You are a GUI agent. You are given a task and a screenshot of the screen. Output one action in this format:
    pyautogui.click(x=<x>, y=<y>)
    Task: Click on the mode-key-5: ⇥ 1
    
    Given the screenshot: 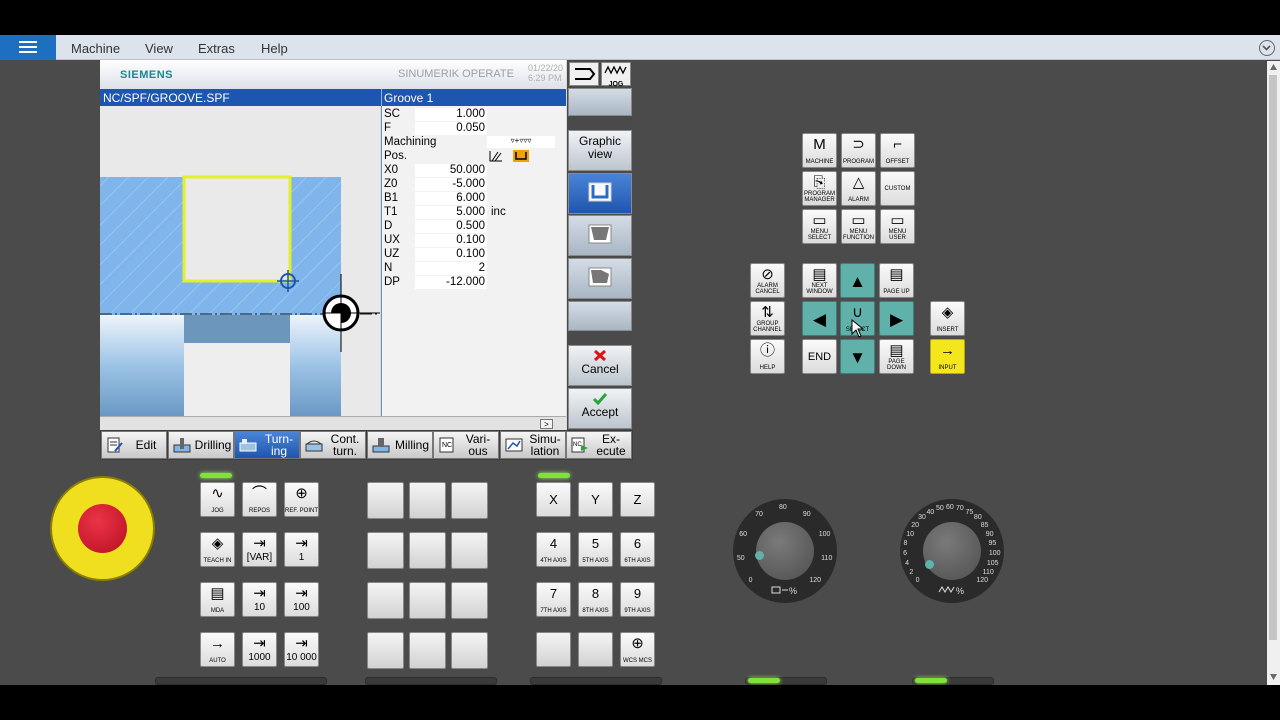 What is the action you would take?
    pyautogui.click(x=301, y=549)
    